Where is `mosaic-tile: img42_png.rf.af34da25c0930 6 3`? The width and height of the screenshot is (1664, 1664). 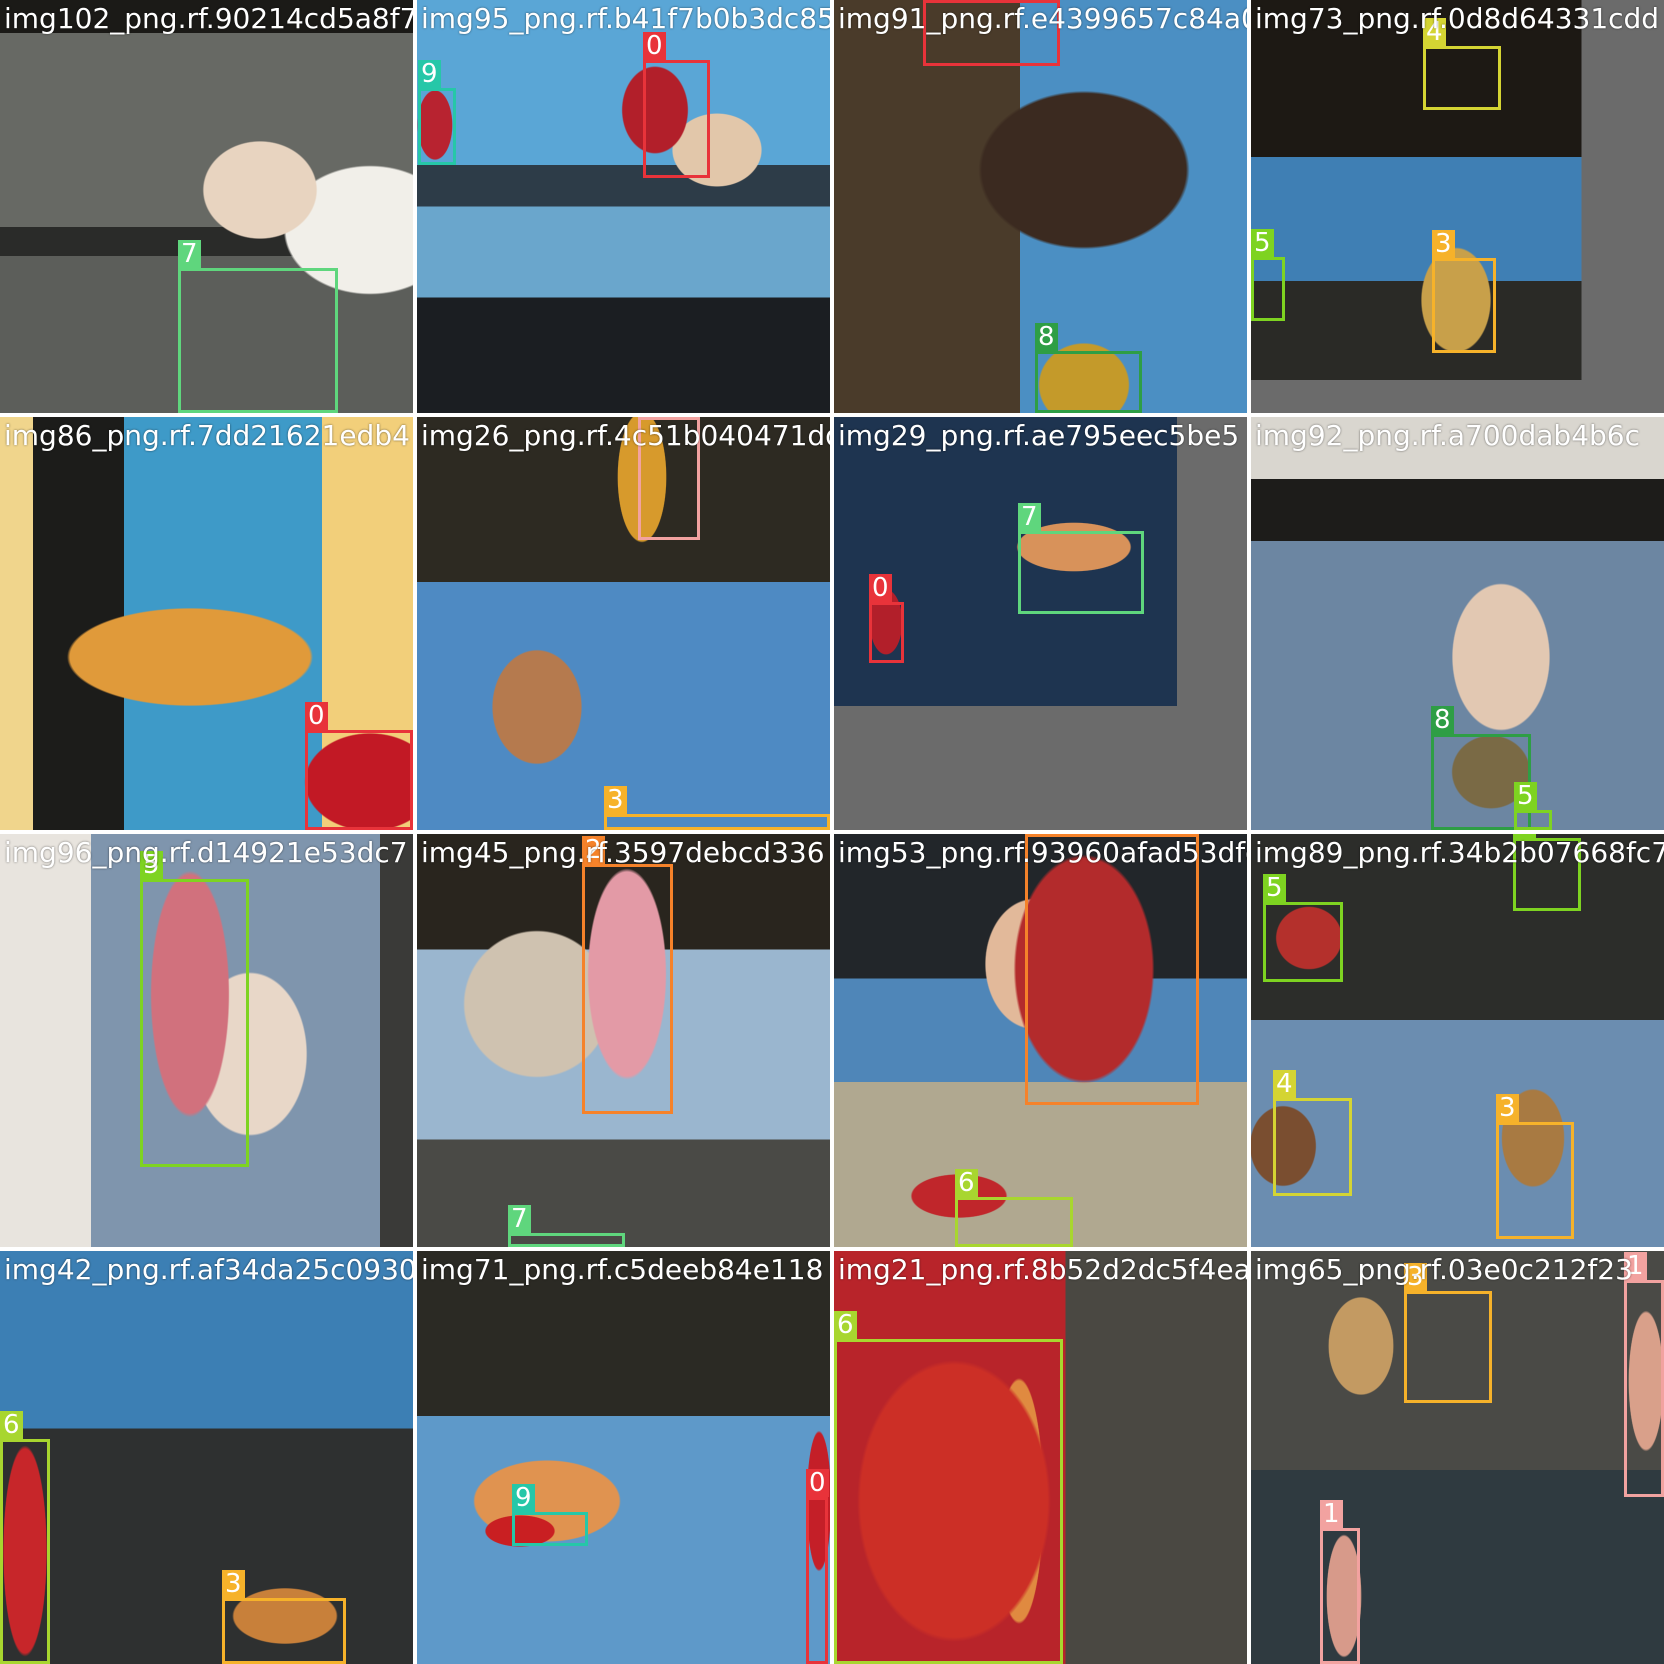 mosaic-tile: img42_png.rf.af34da25c0930 6 3 is located at coordinates (206, 1457).